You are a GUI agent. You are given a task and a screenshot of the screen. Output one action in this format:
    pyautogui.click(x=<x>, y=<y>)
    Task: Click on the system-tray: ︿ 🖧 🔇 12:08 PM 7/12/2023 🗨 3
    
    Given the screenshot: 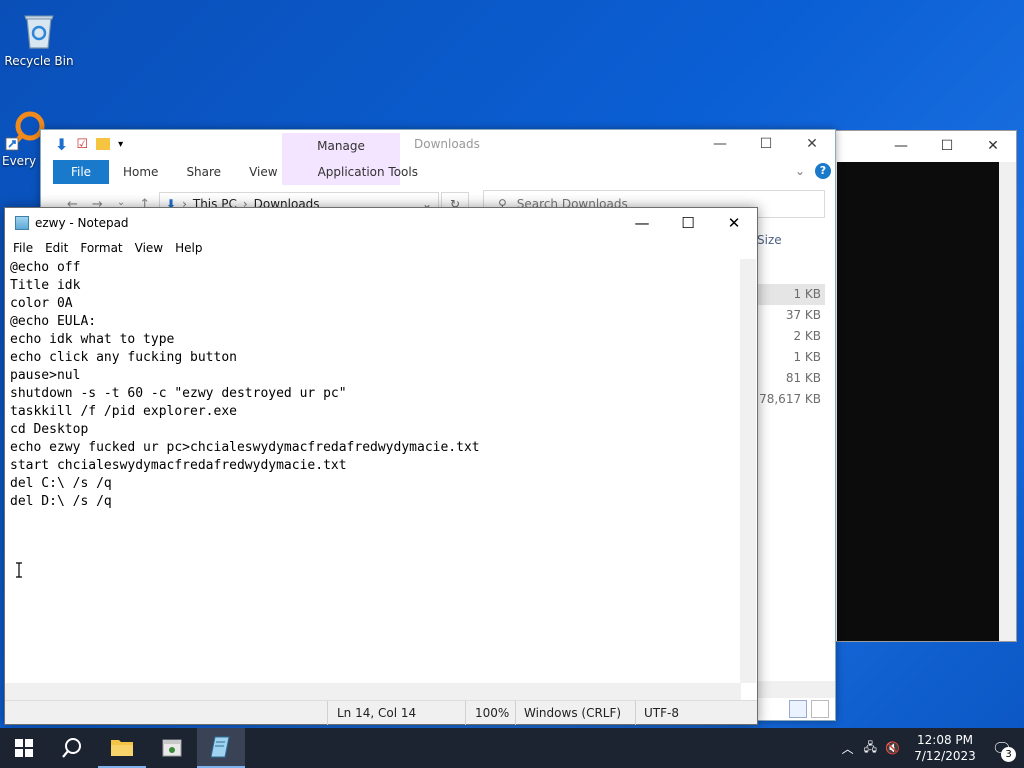 What is the action you would take?
    pyautogui.click(x=933, y=748)
    